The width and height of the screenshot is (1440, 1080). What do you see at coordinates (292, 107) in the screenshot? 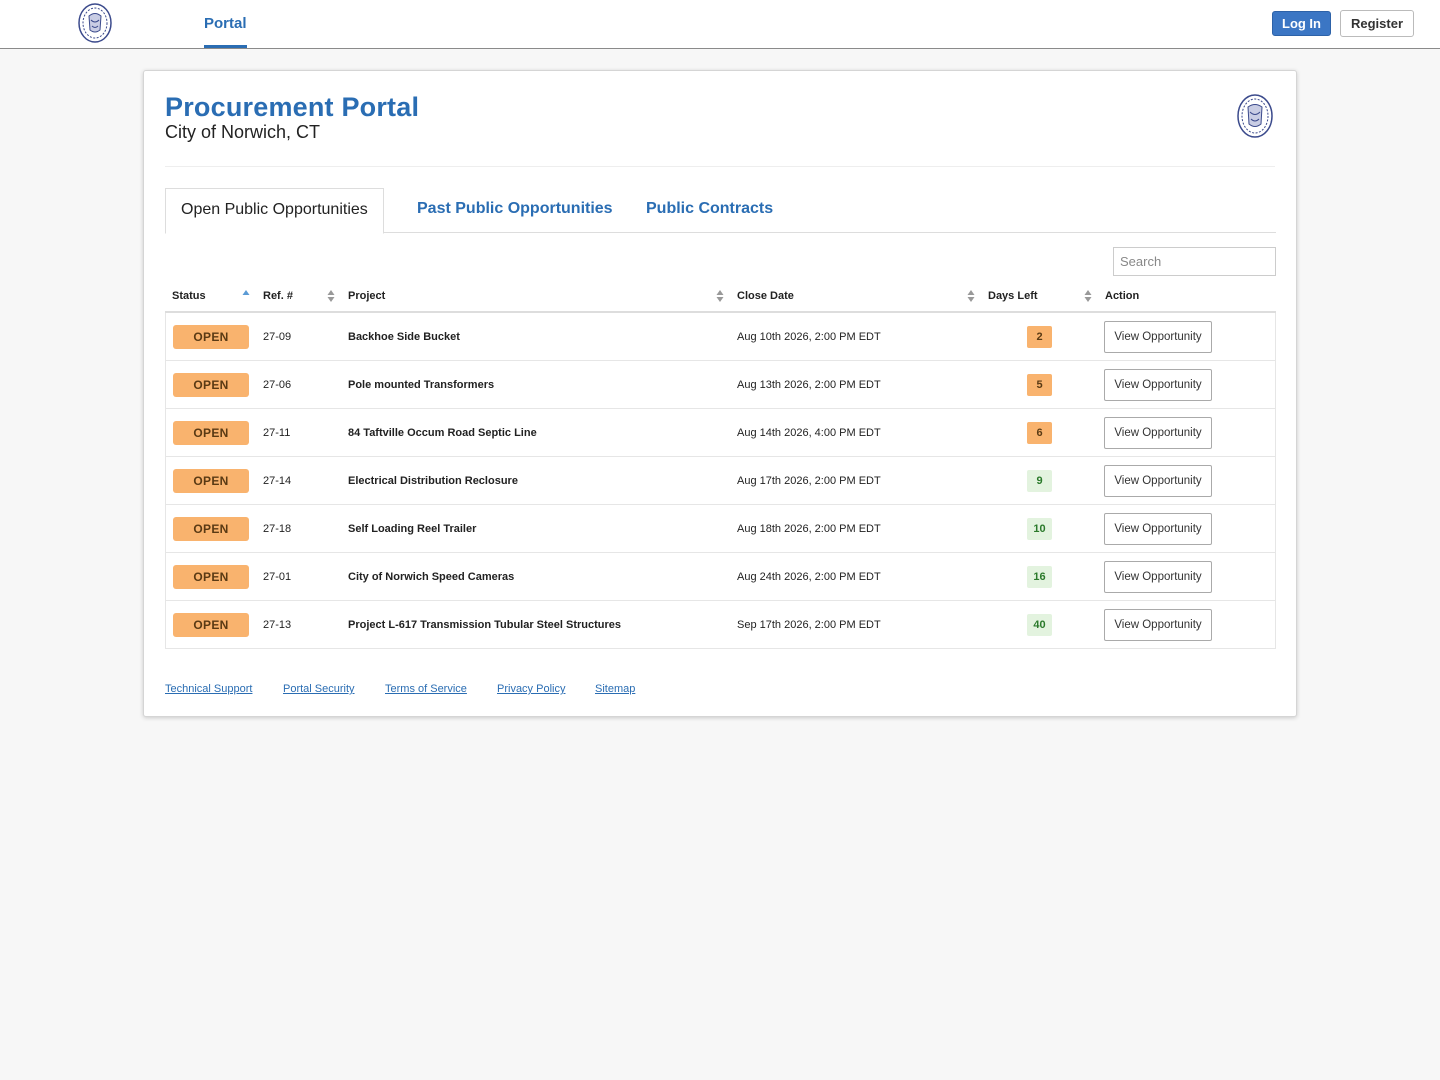
I see `page-title: Procurement Portal` at bounding box center [292, 107].